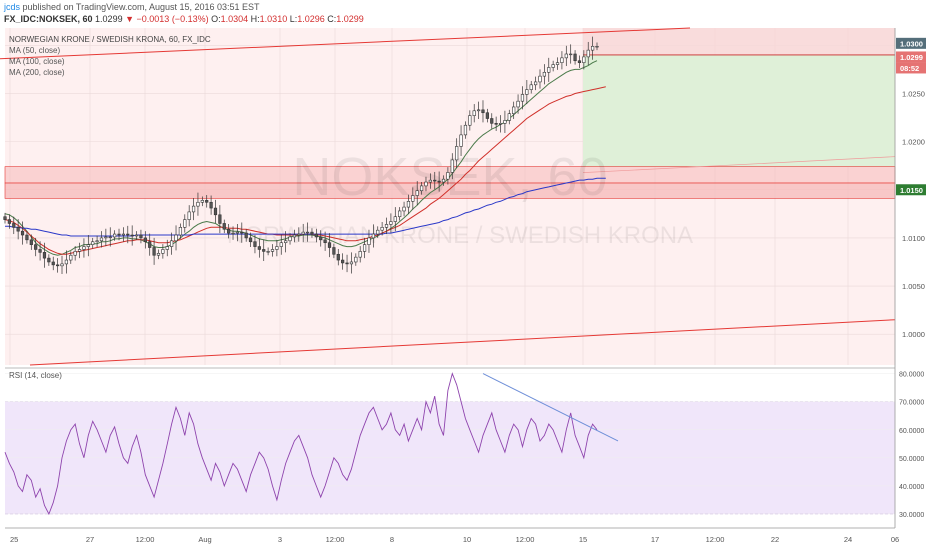 Image resolution: width=932 pixels, height=550 pixels. Describe the element at coordinates (739, 110) in the screenshot. I see `target-zone` at that location.